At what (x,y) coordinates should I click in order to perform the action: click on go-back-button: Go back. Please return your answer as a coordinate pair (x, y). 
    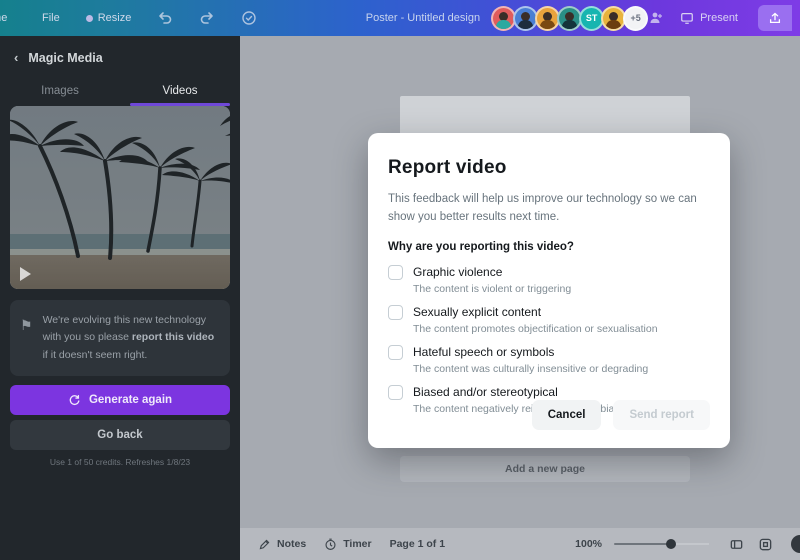
    Looking at the image, I should click on (120, 435).